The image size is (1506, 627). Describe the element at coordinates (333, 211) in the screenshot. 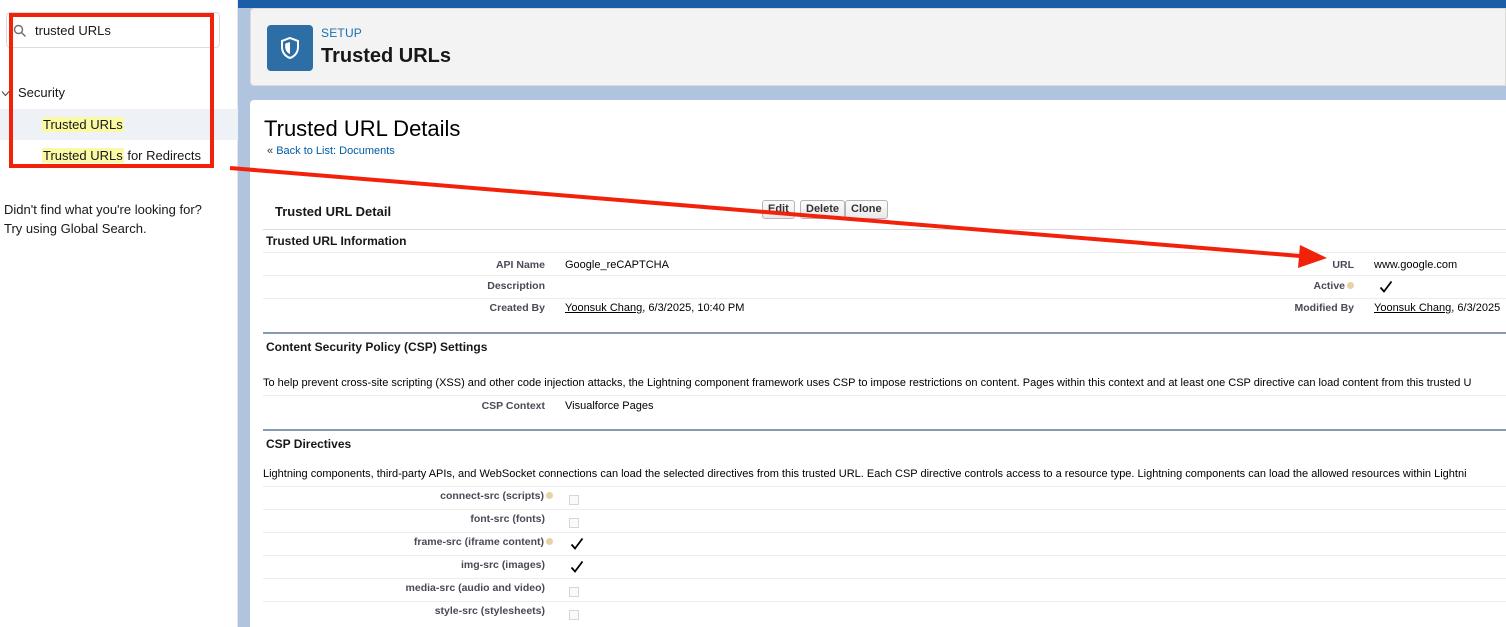

I see `detail-title: Trusted URL Detail` at that location.